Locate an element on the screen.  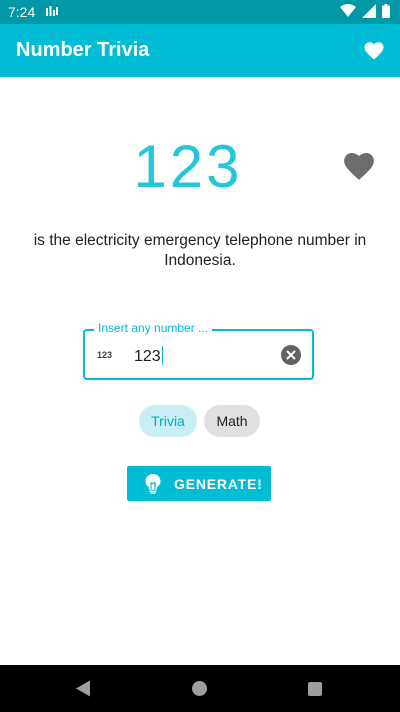
favorite-toggle-button is located at coordinates (359, 165).